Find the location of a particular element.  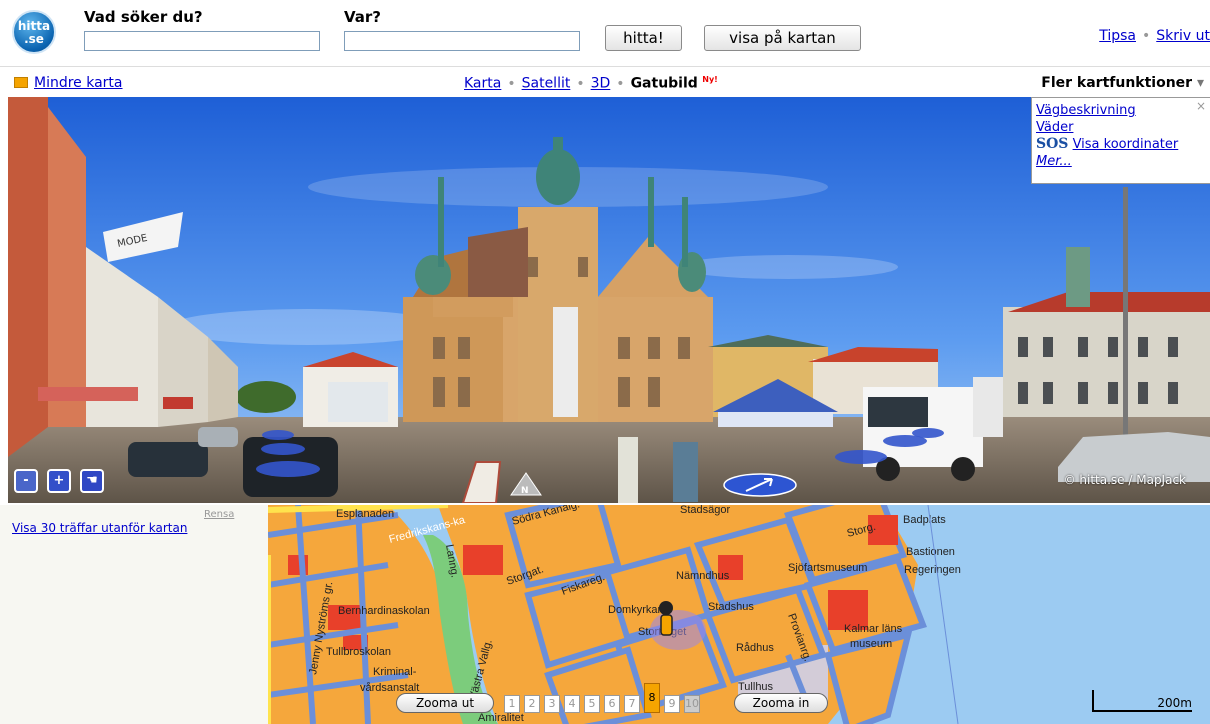

route-link: Vägbeskrivning is located at coordinates (1121, 110).